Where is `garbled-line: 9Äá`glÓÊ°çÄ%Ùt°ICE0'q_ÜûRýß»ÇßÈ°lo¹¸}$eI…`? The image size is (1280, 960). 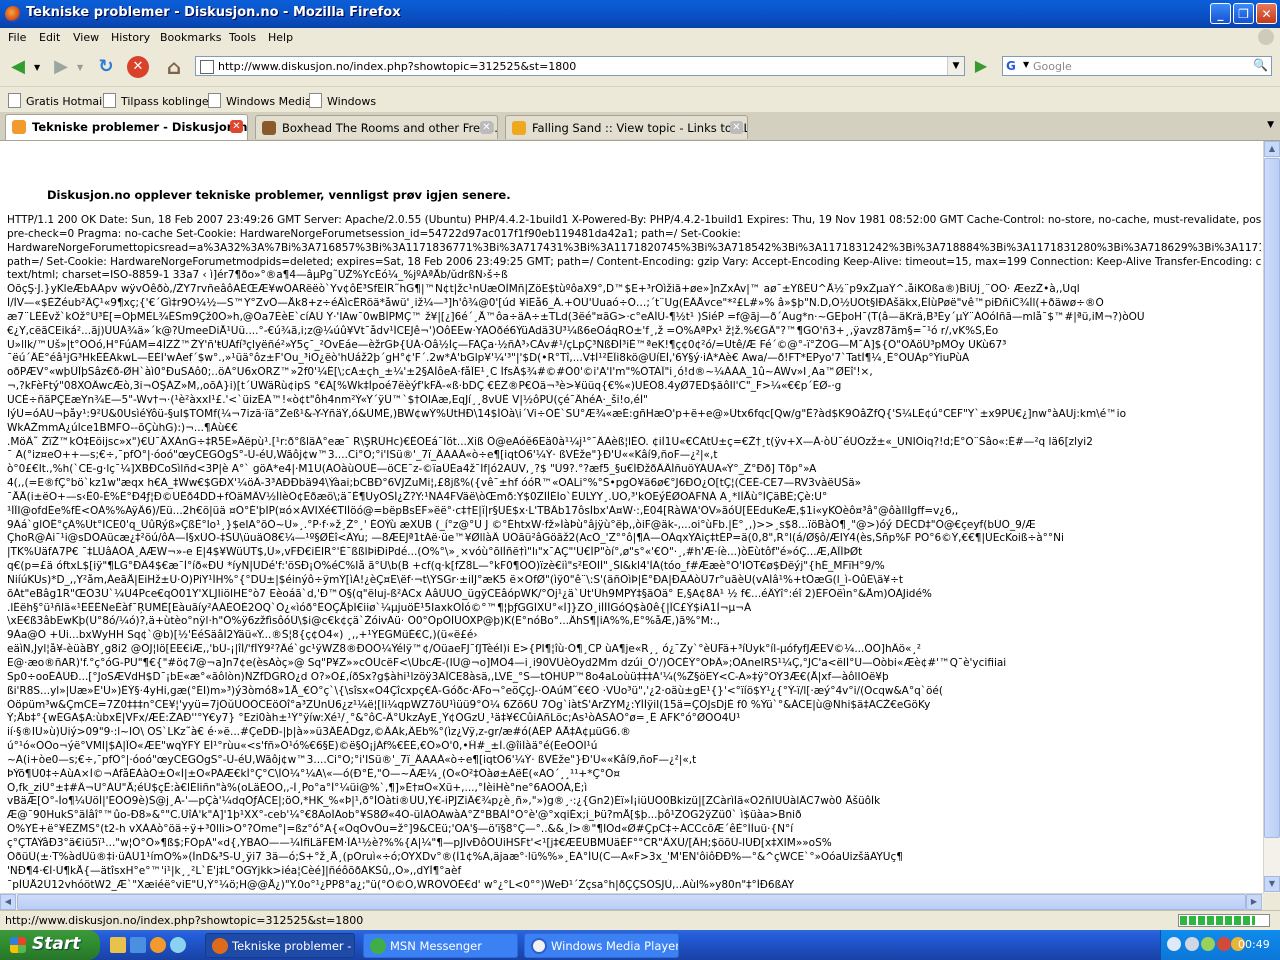
garbled-line: 9Äá`glÓÊ°çÄ%Ùt°ICE0'q_ÜûRýß»ÇßÈ°lo¹¸}$eI… is located at coordinates (521, 524).